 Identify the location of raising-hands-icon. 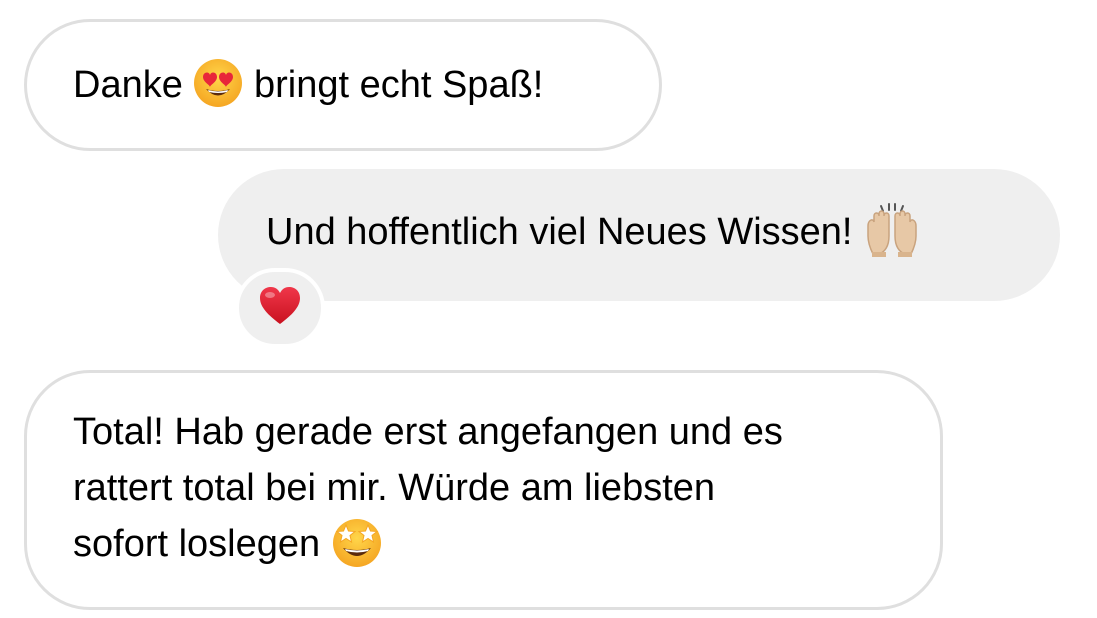
(892, 230).